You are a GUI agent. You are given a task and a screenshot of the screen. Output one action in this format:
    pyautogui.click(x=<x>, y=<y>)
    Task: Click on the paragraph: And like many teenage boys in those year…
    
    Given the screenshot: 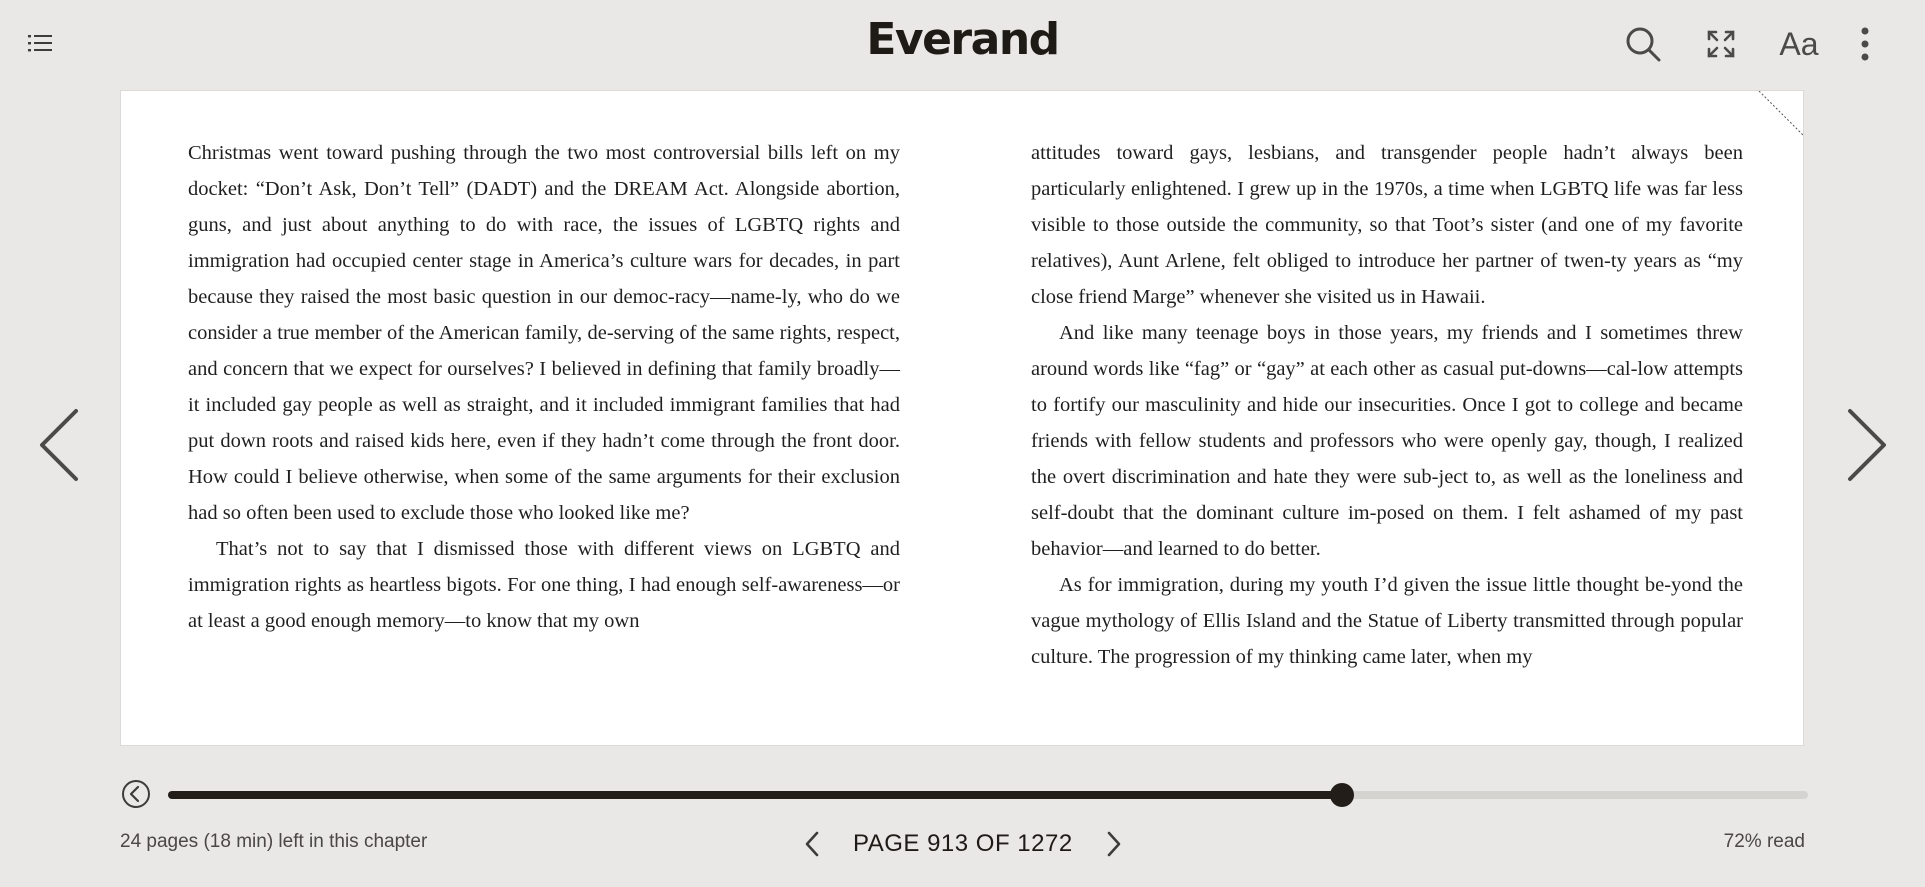 What is the action you would take?
    pyautogui.click(x=1387, y=441)
    